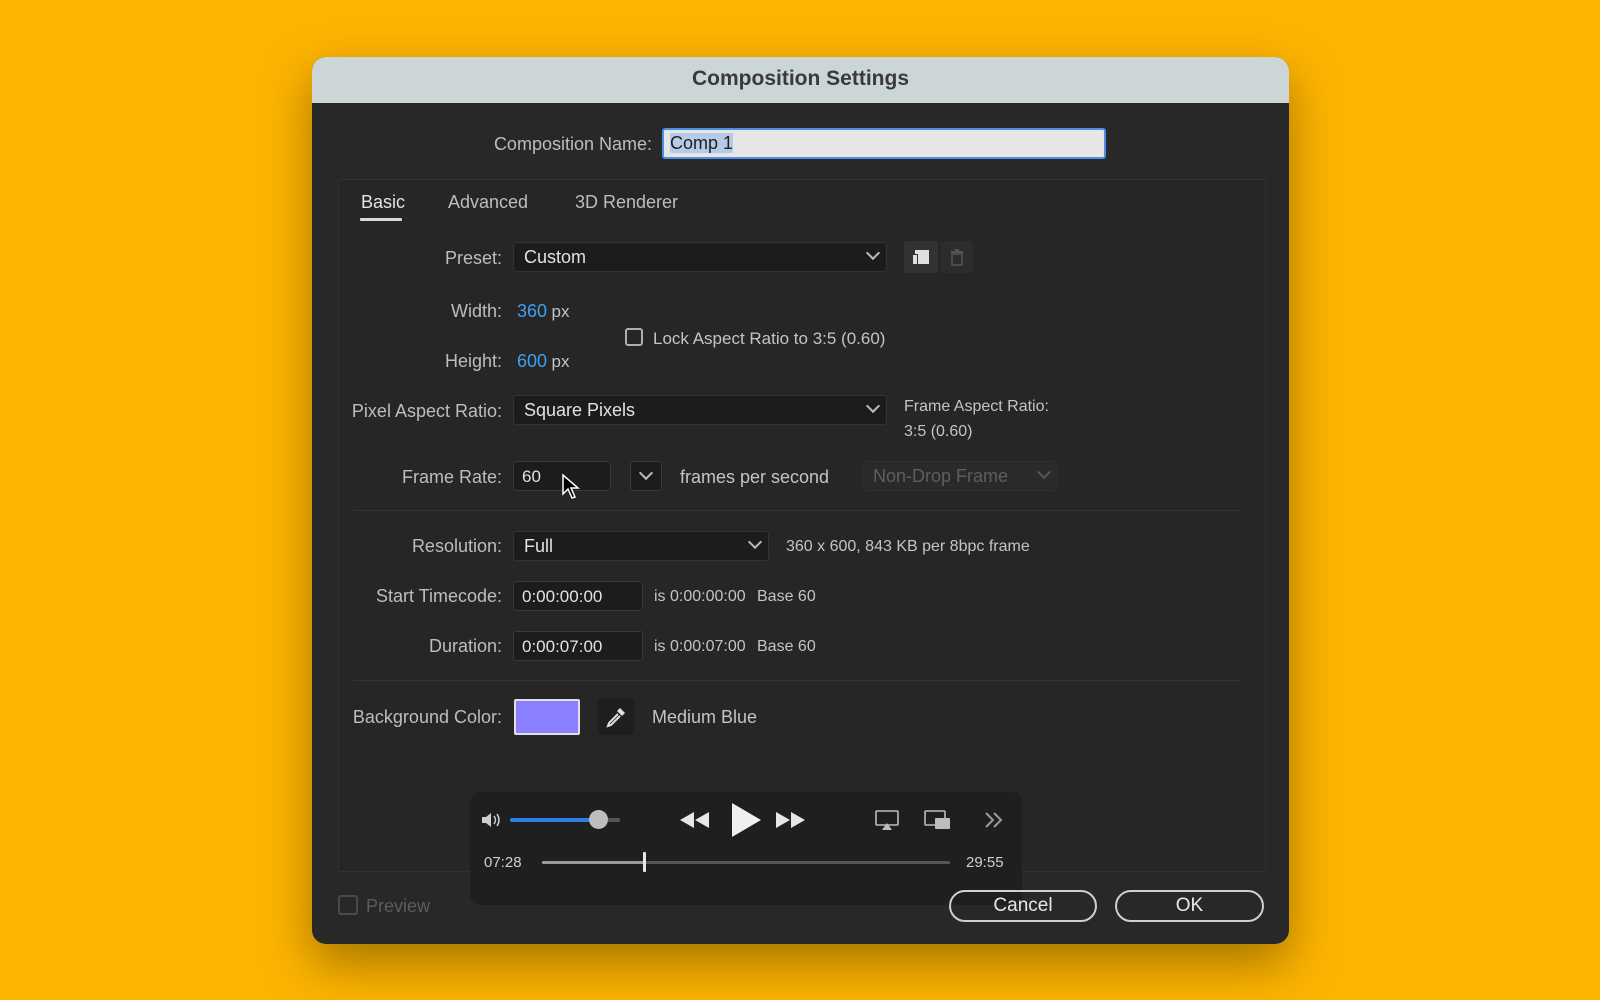 The width and height of the screenshot is (1600, 1000). What do you see at coordinates (786, 596) in the screenshot?
I see `start-timecode-base: Base 60` at bounding box center [786, 596].